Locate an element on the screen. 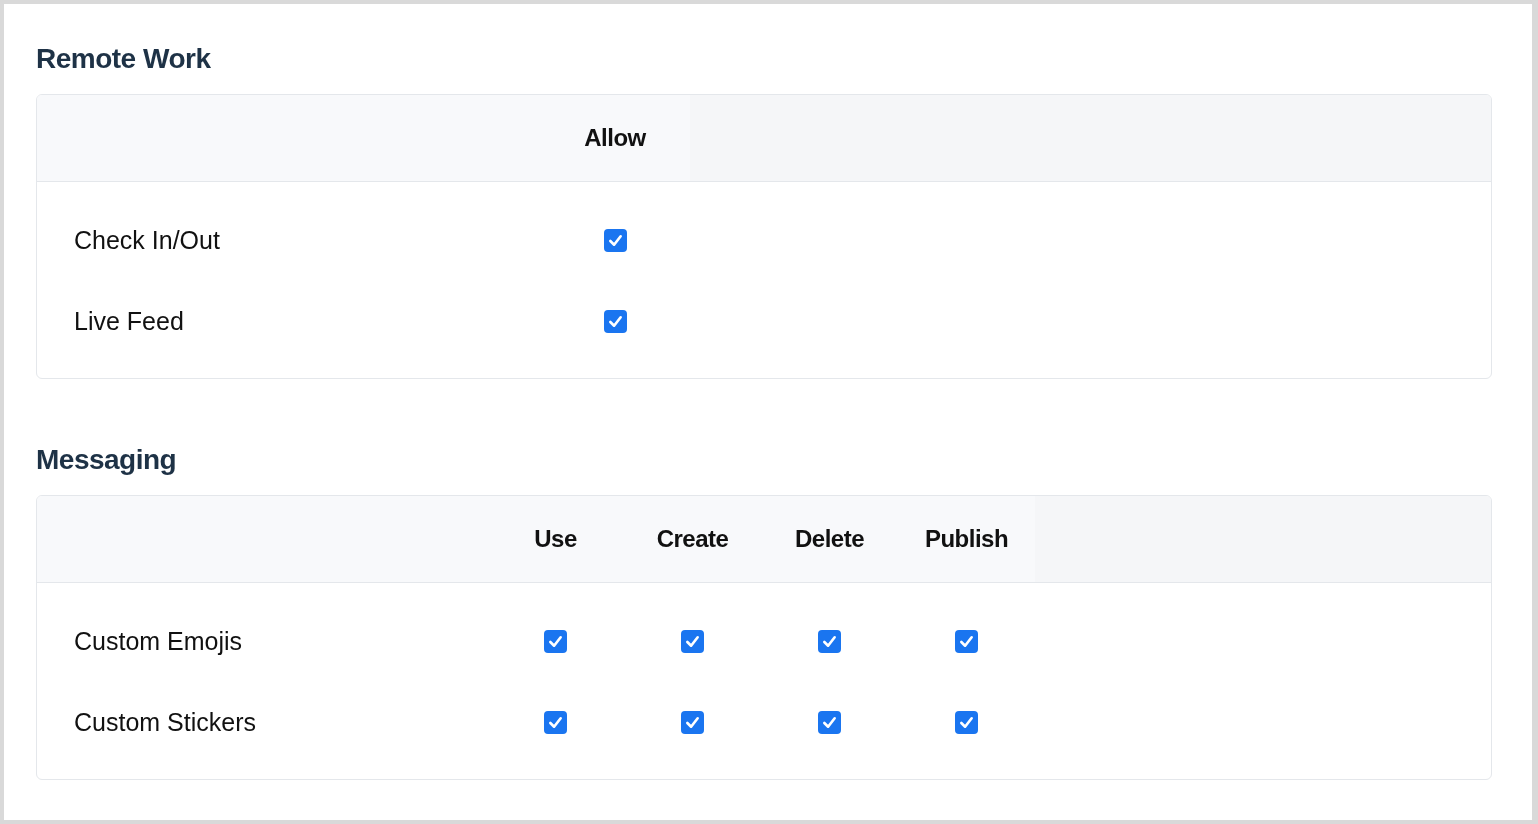 This screenshot has width=1538, height=824. column-header: Use is located at coordinates (555, 539).